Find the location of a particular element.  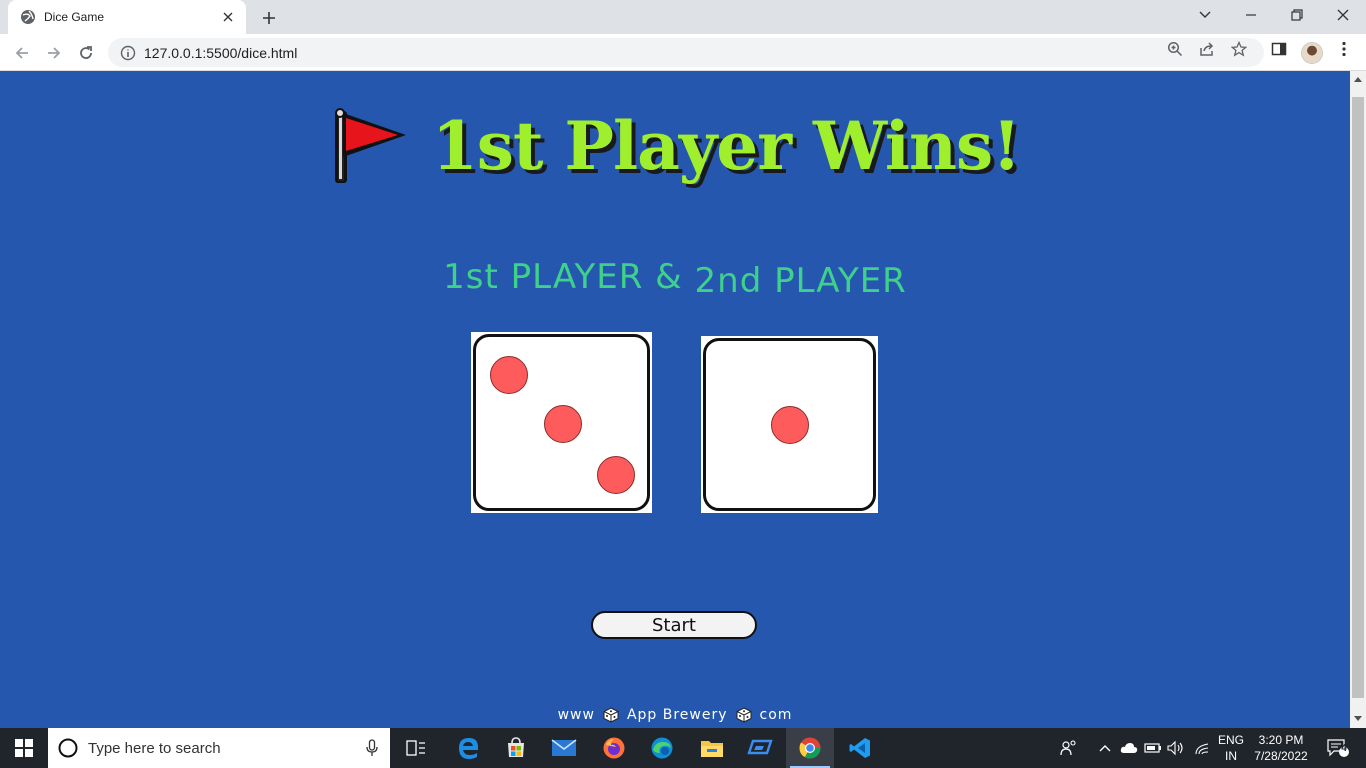

url-text: 127.0.0.1:5500/dice.html is located at coordinates (221, 52).